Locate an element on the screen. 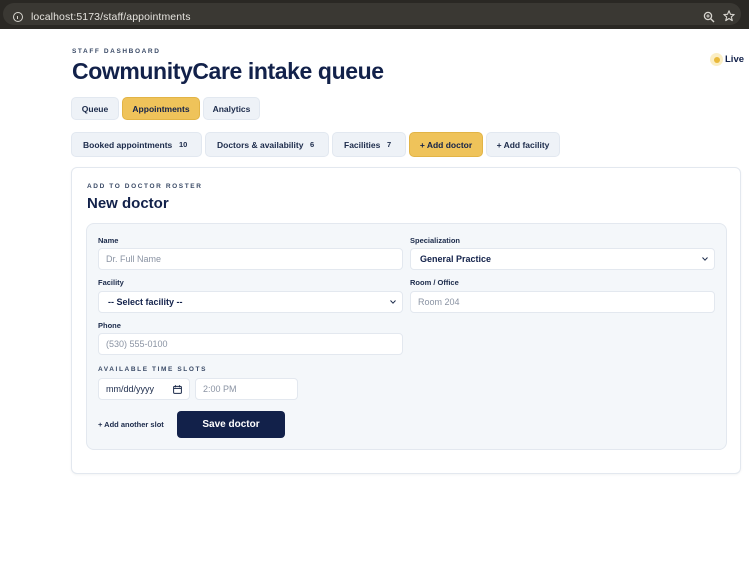 Image resolution: width=749 pixels, height=573 pixels. phone-label: Phone is located at coordinates (109, 325).